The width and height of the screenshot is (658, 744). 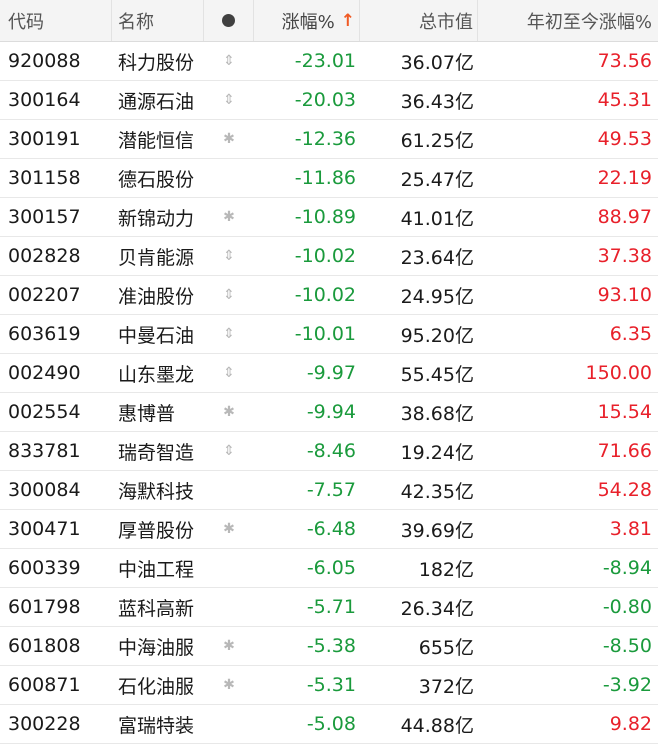 I want to click on stock-name: 德石股份, so click(x=156, y=179).